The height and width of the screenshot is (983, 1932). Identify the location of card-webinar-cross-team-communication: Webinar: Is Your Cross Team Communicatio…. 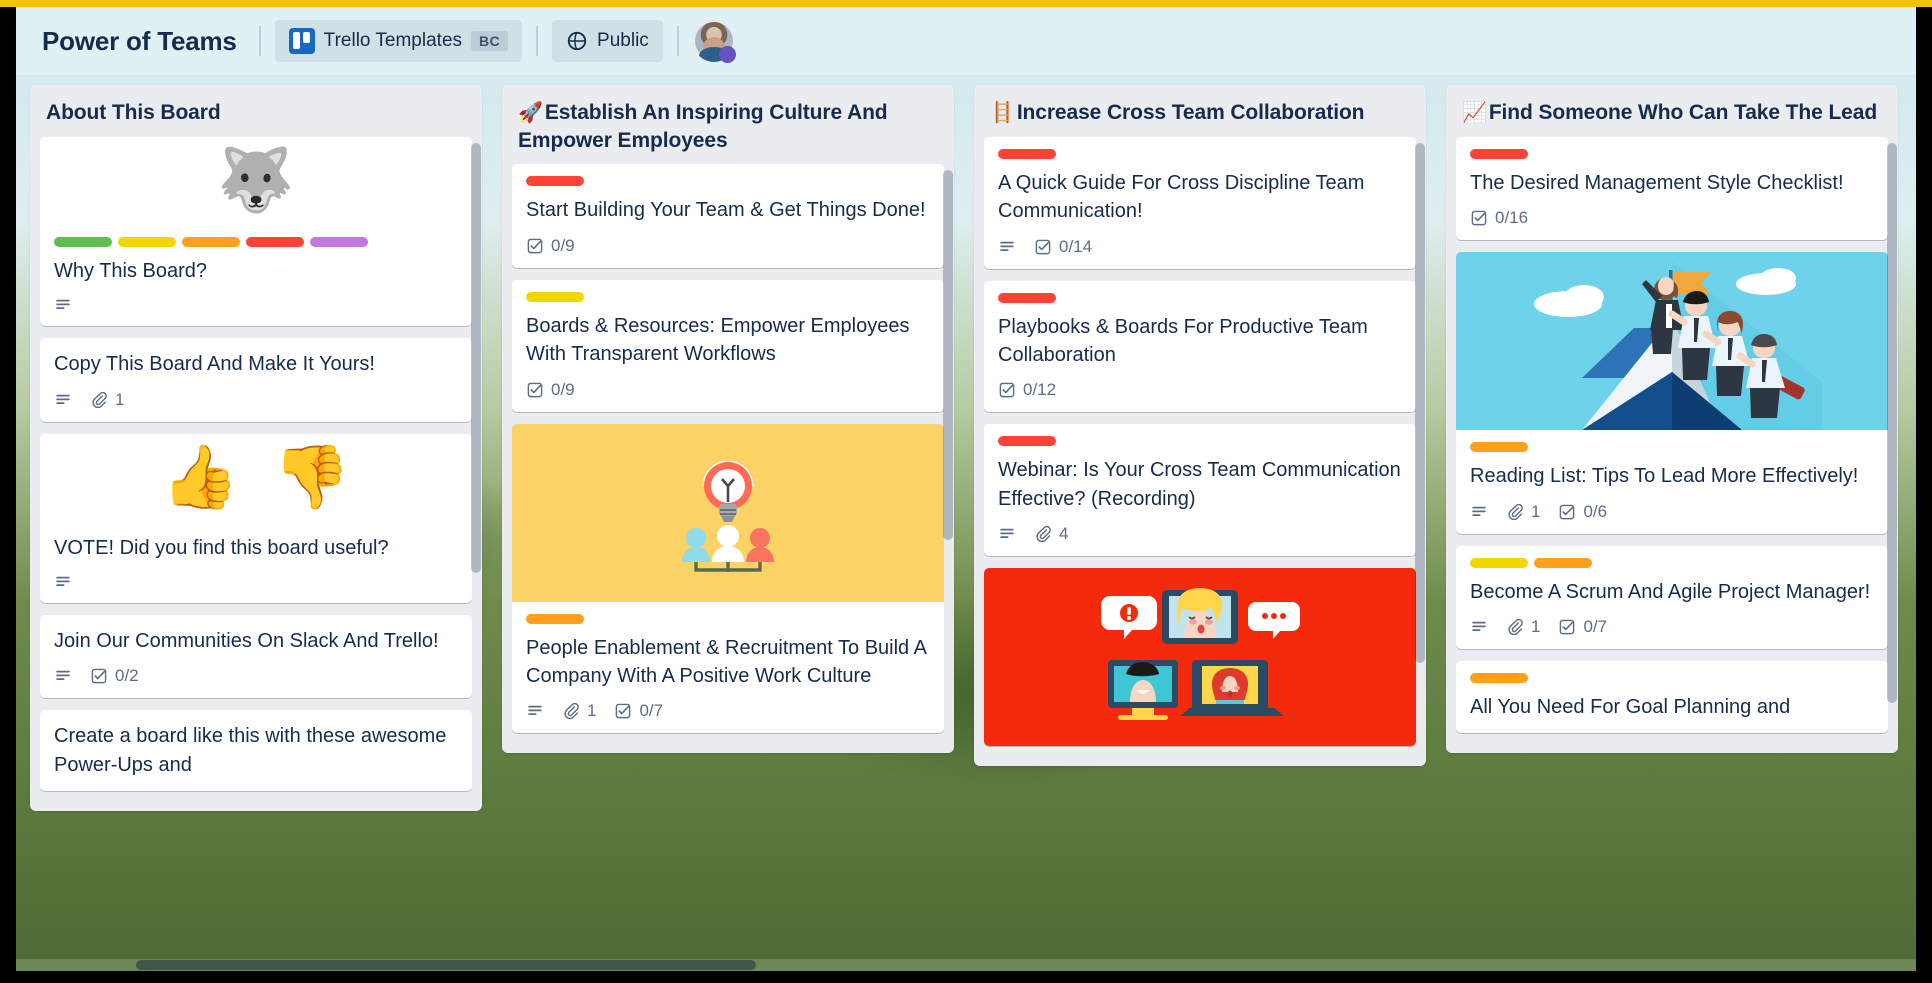
(1200, 490).